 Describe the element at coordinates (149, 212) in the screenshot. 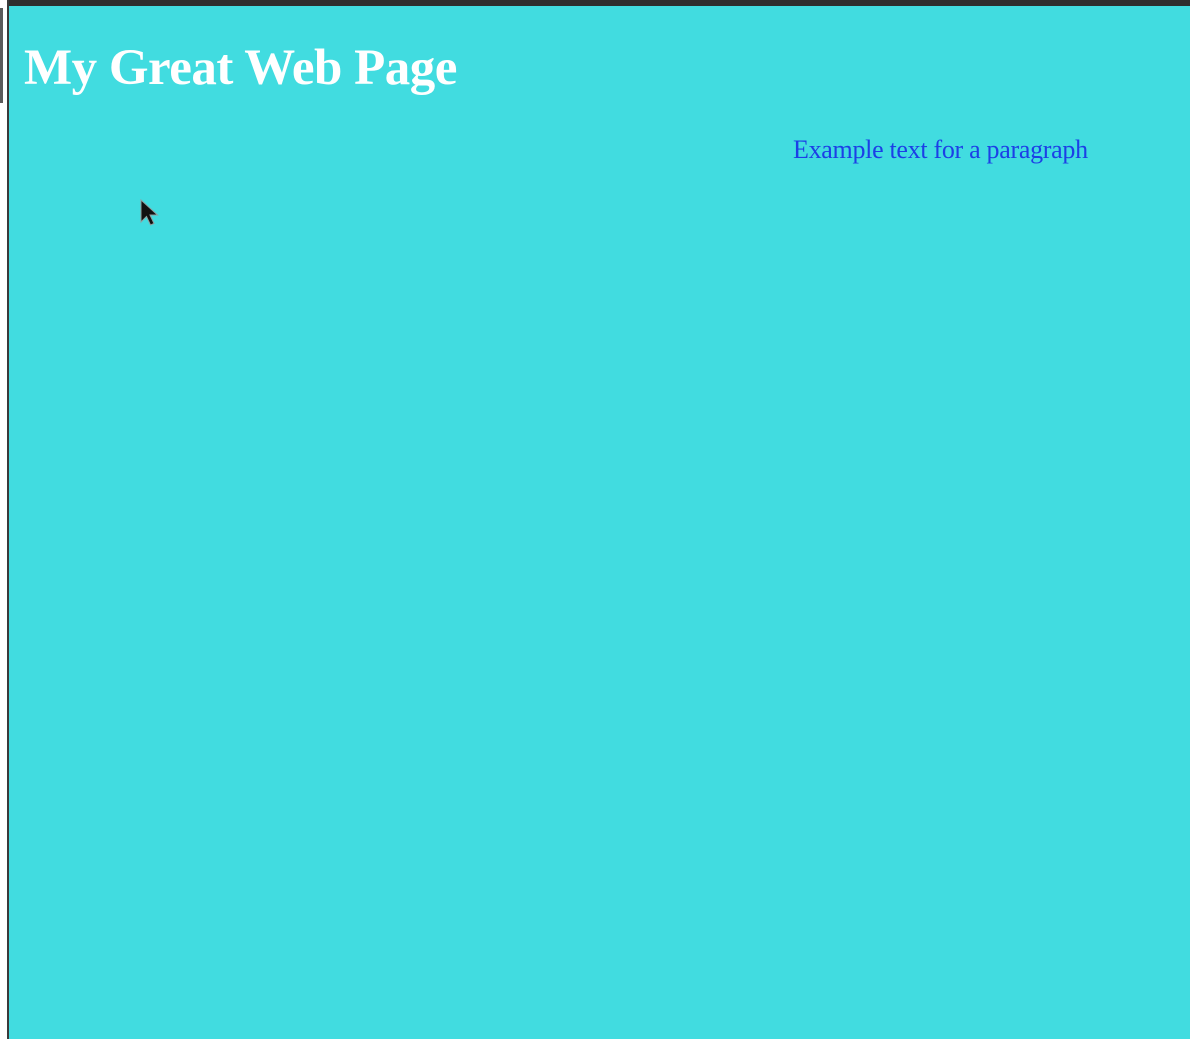

I see `mouse-pointer-icon` at that location.